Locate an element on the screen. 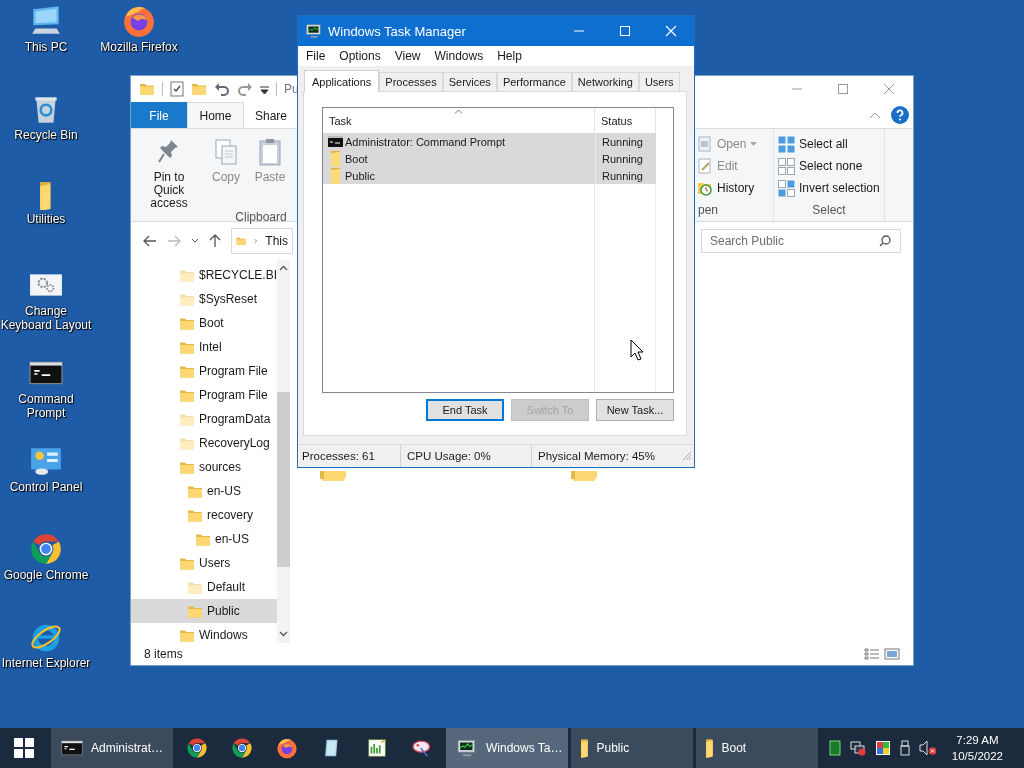 The width and height of the screenshot is (1024, 768). speaker-muted-icon is located at coordinates (927, 748).